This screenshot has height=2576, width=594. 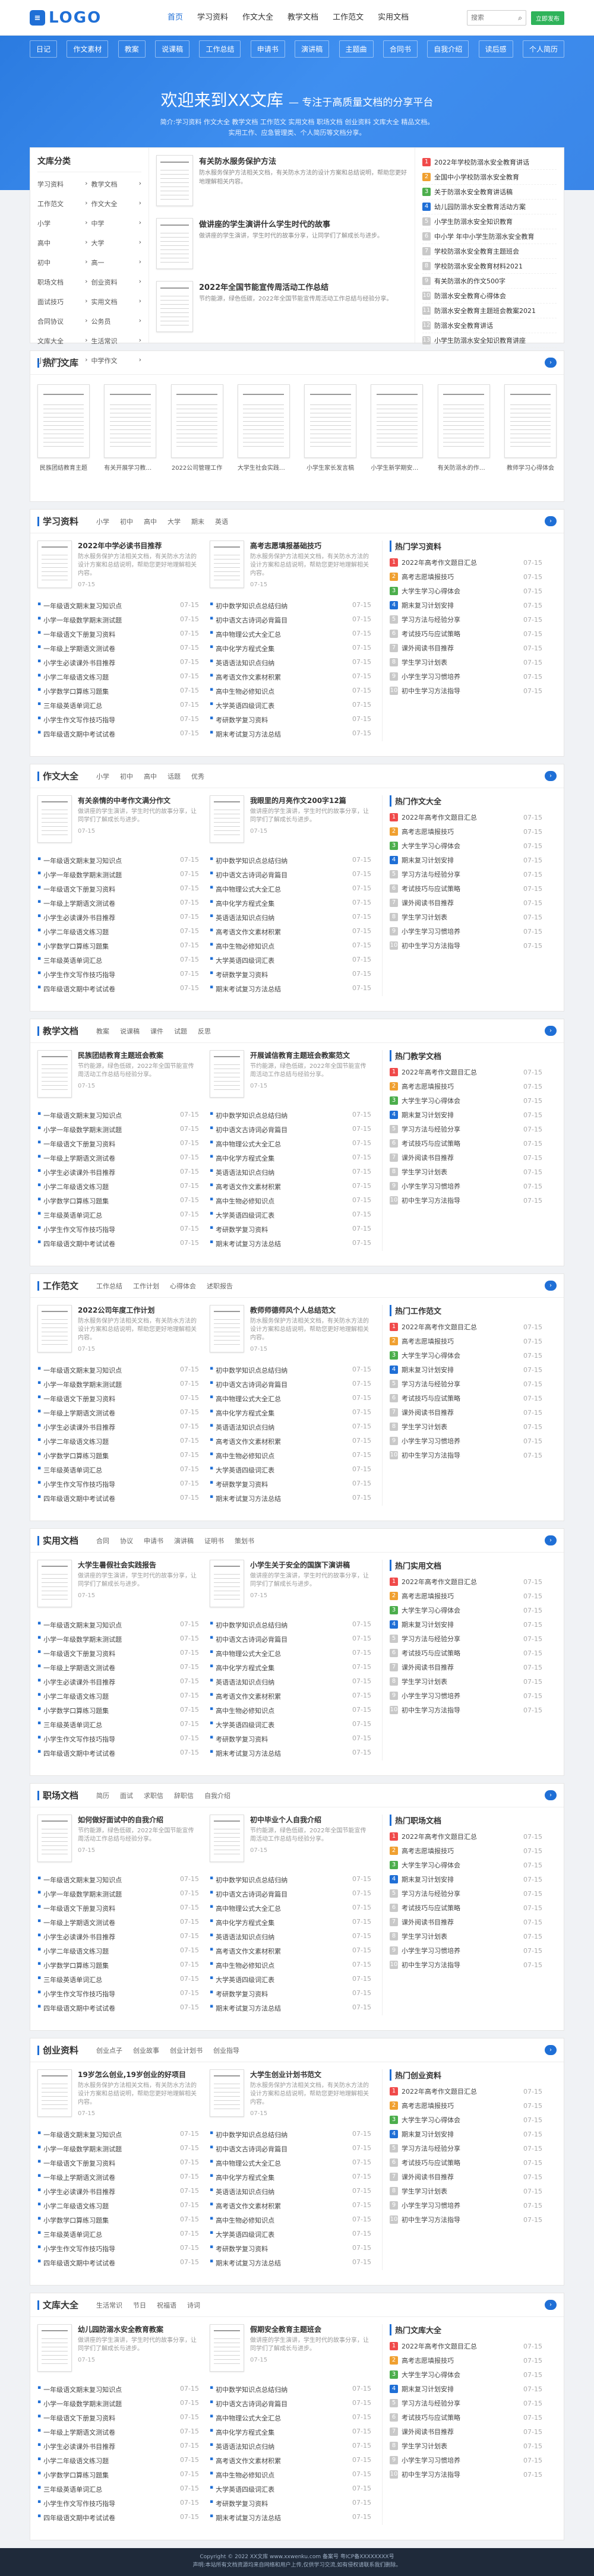 I want to click on hot-doc-card: 小学生家长发言稿, so click(x=330, y=428).